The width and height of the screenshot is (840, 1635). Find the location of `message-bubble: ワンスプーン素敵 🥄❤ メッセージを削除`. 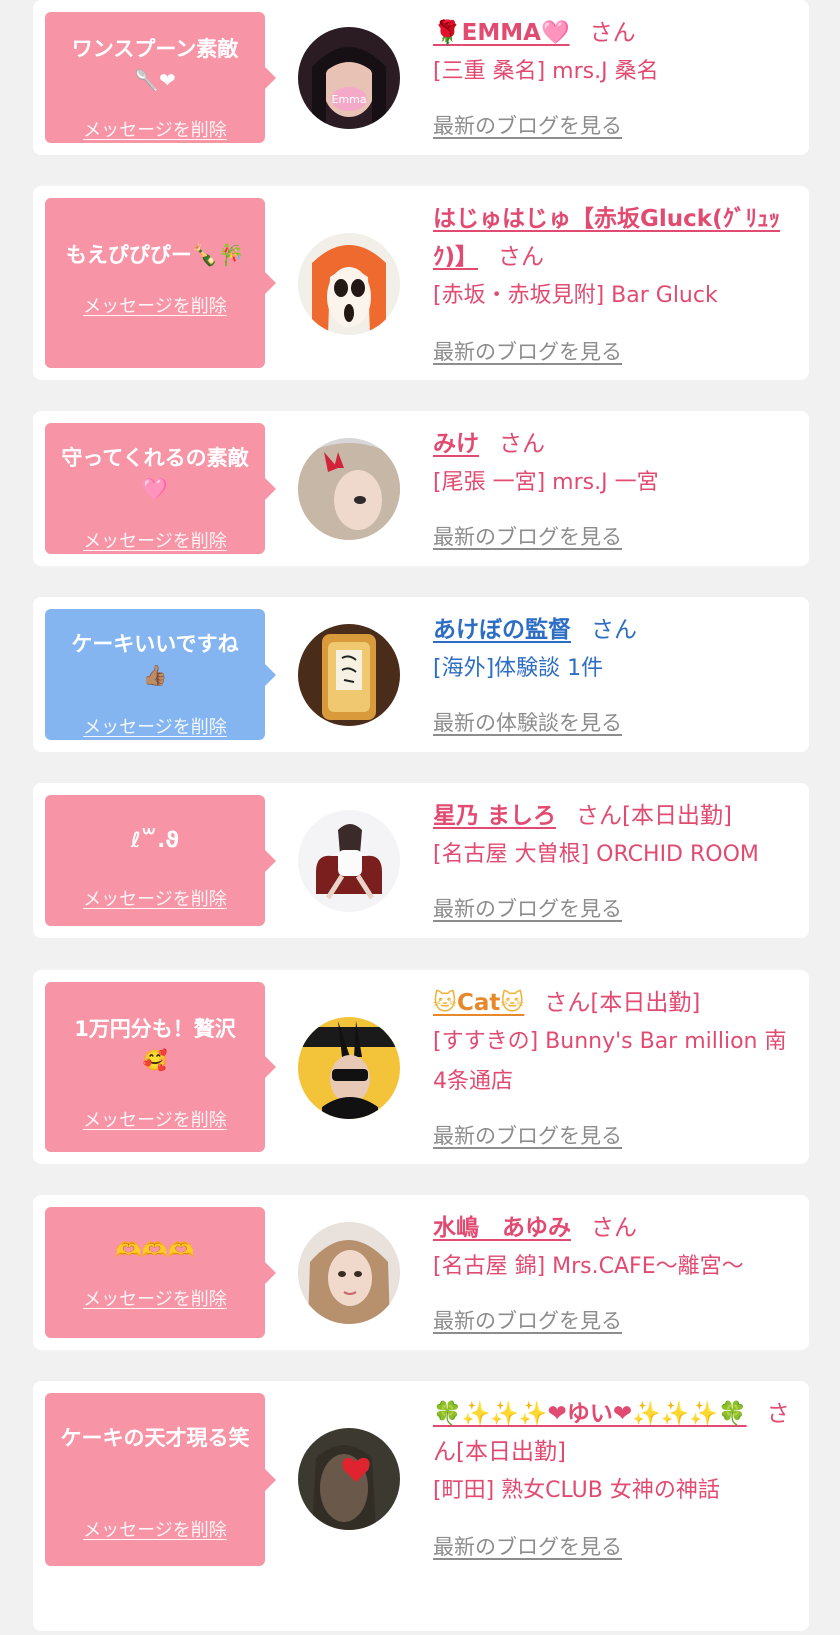

message-bubble: ワンスプーン素敵 🥄❤ メッセージを削除 is located at coordinates (160, 77).